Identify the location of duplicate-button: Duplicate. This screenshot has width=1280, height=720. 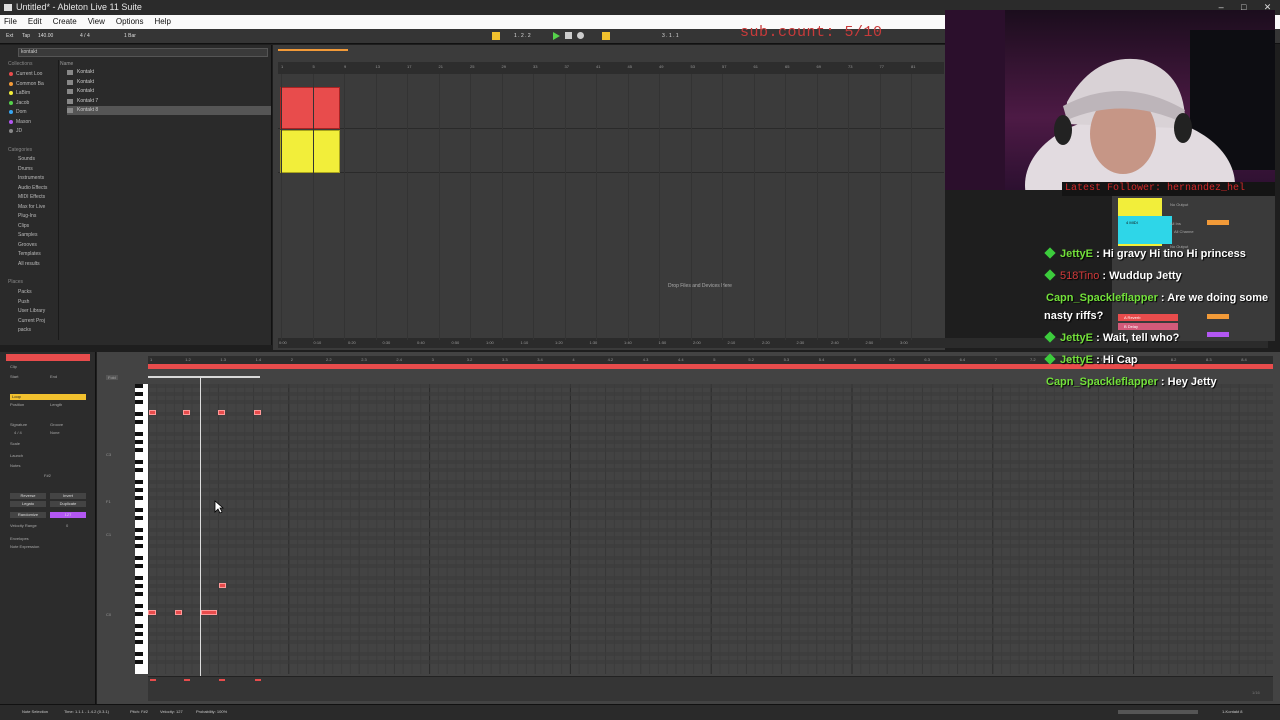
(68, 504).